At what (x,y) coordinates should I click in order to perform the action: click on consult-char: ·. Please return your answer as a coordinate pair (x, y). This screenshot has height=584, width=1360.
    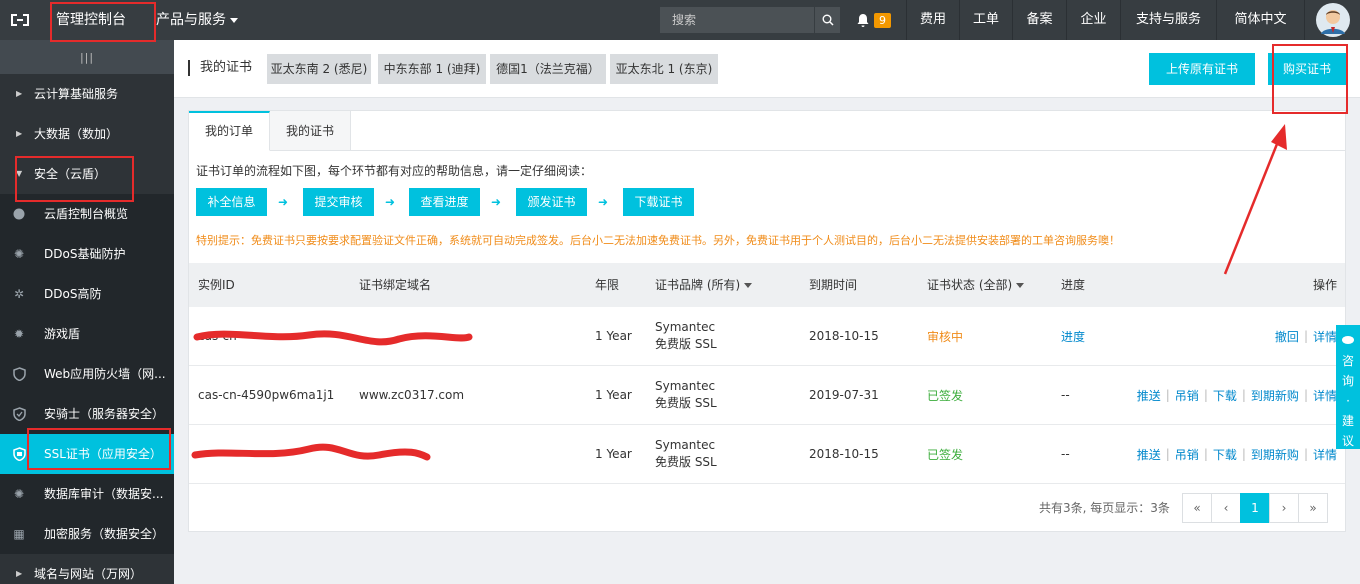
    Looking at the image, I should click on (1348, 401).